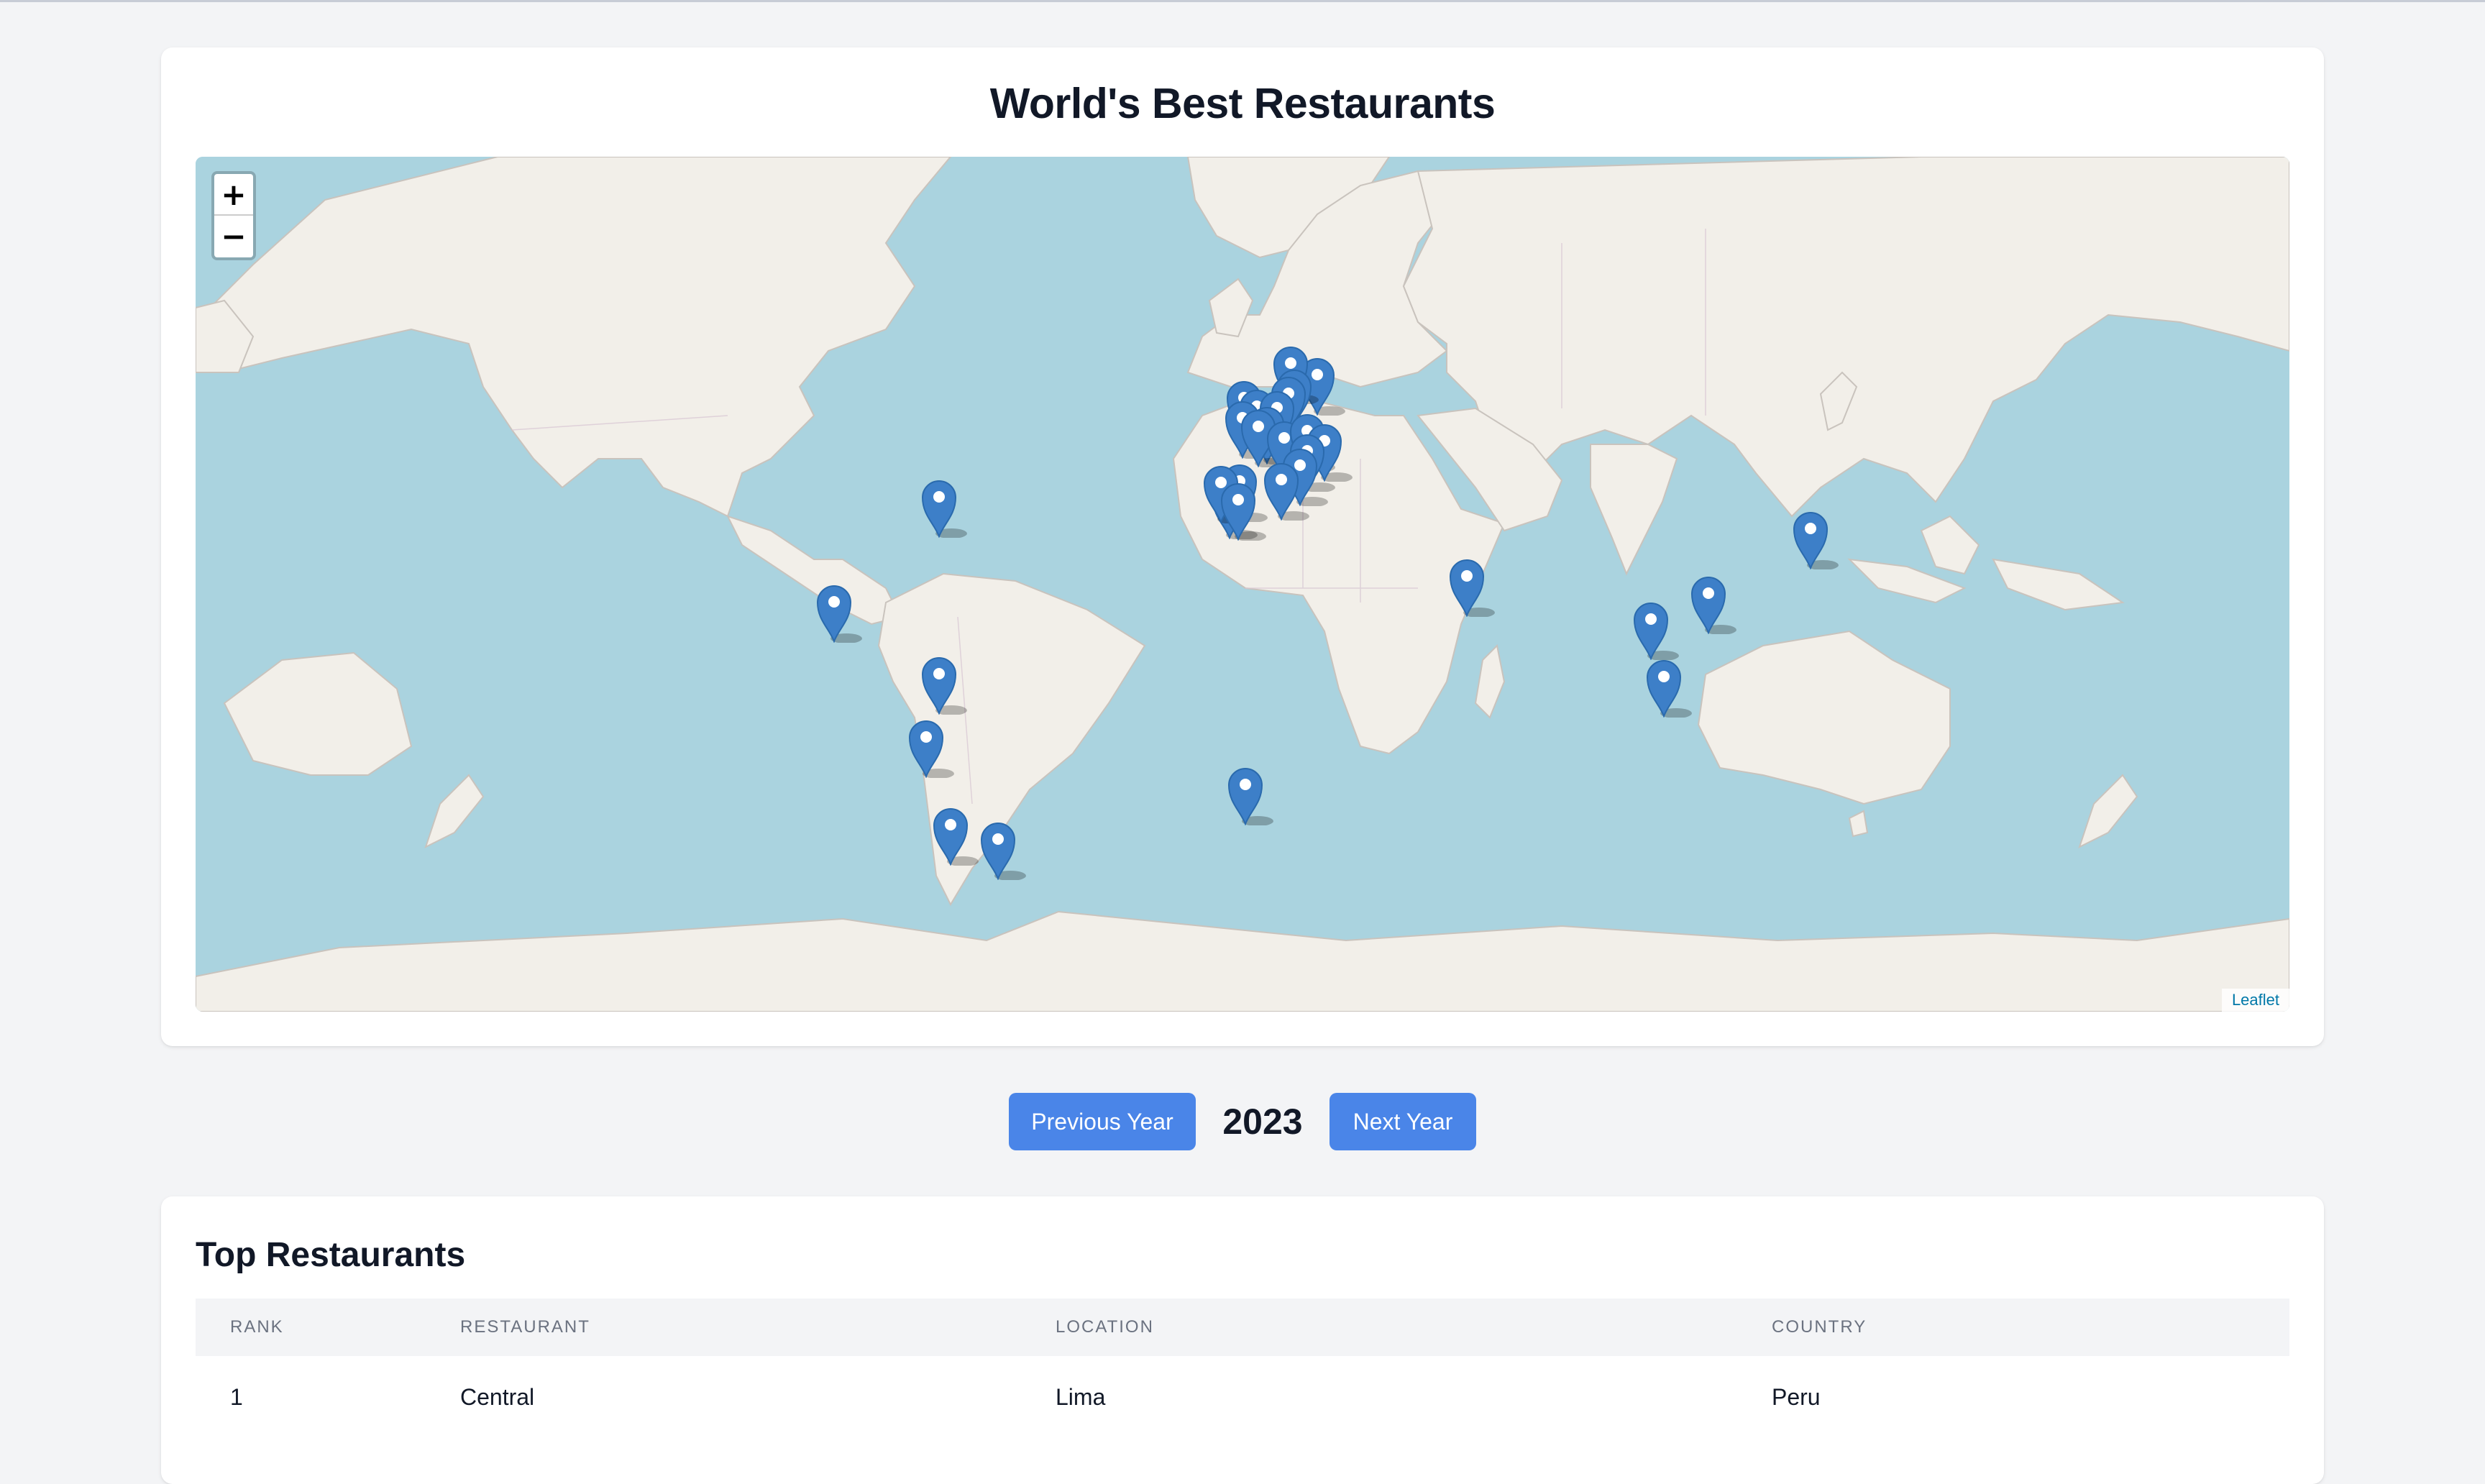  What do you see at coordinates (2255, 1000) in the screenshot?
I see `map-attribution: Leaflet` at bounding box center [2255, 1000].